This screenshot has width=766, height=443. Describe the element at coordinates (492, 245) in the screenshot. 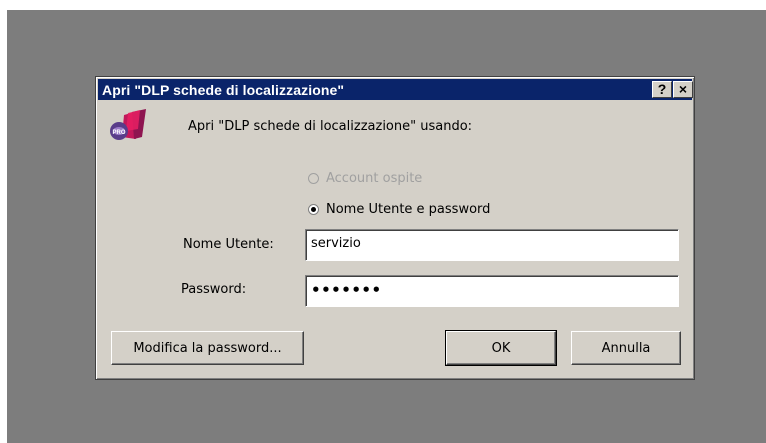

I see `username-field: servizio` at that location.